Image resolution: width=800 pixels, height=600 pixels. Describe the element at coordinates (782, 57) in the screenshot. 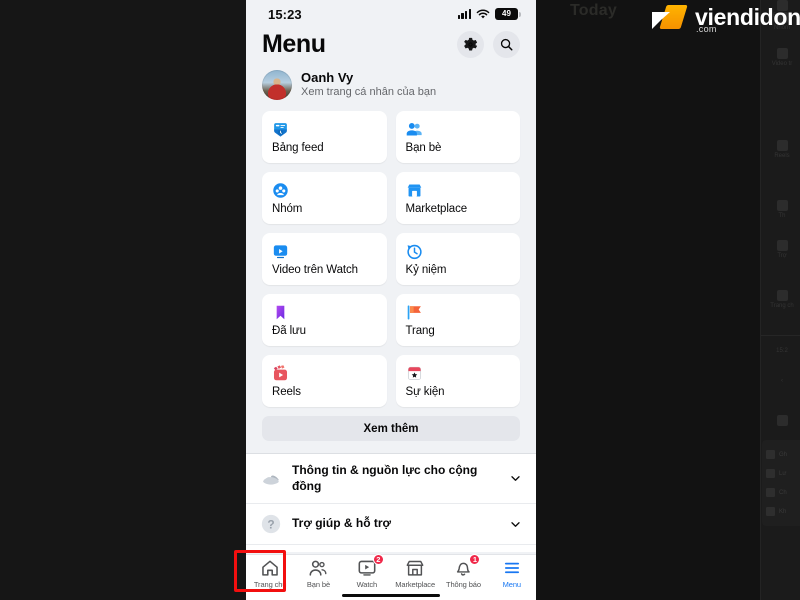

I see `ghost-item: Video tr` at that location.